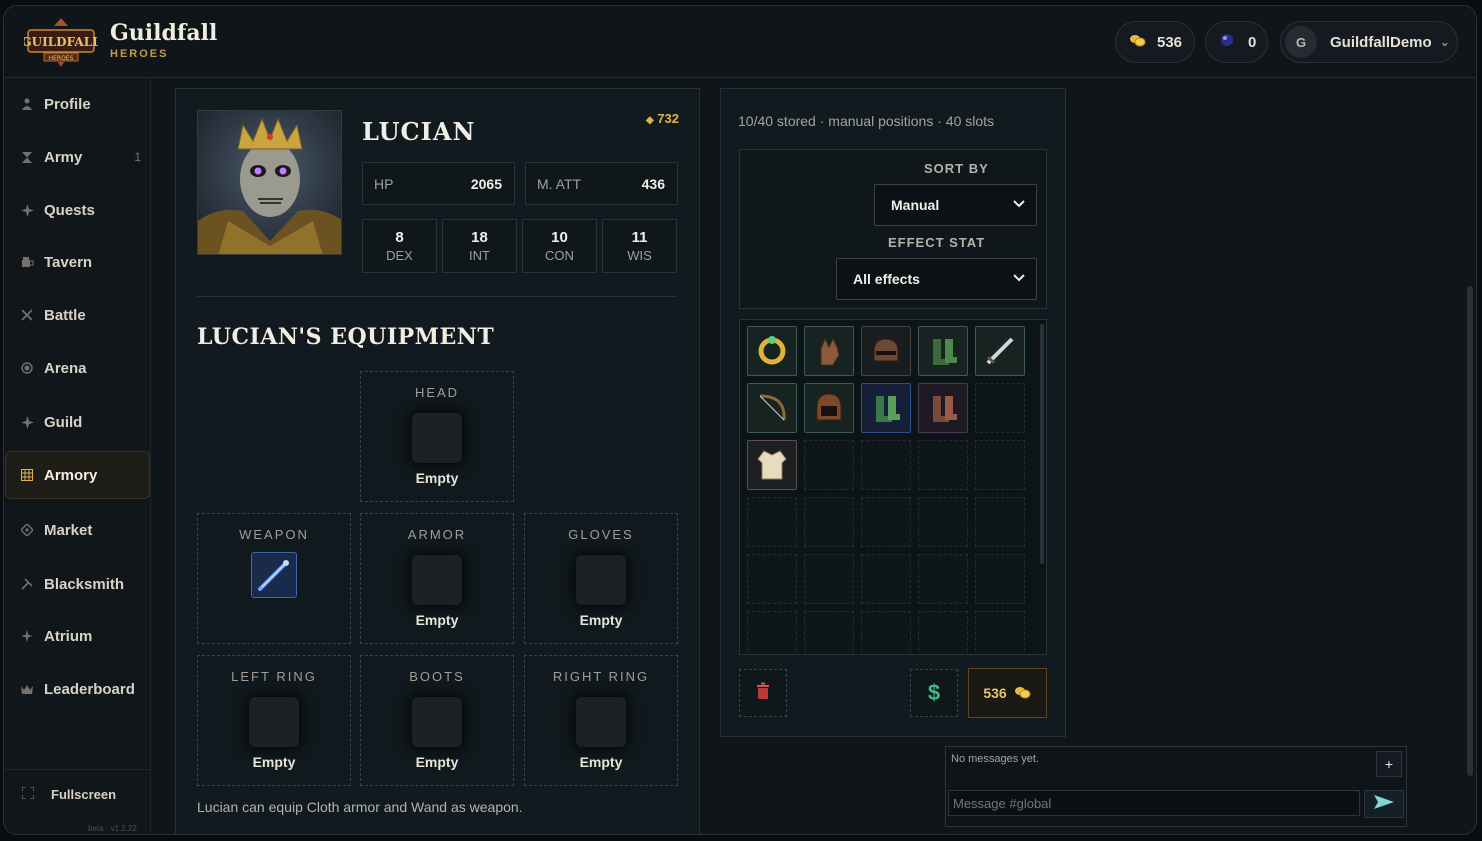 Image resolution: width=1482 pixels, height=841 pixels. Describe the element at coordinates (78, 368) in the screenshot. I see `sidebar-item-arena: Arena` at that location.